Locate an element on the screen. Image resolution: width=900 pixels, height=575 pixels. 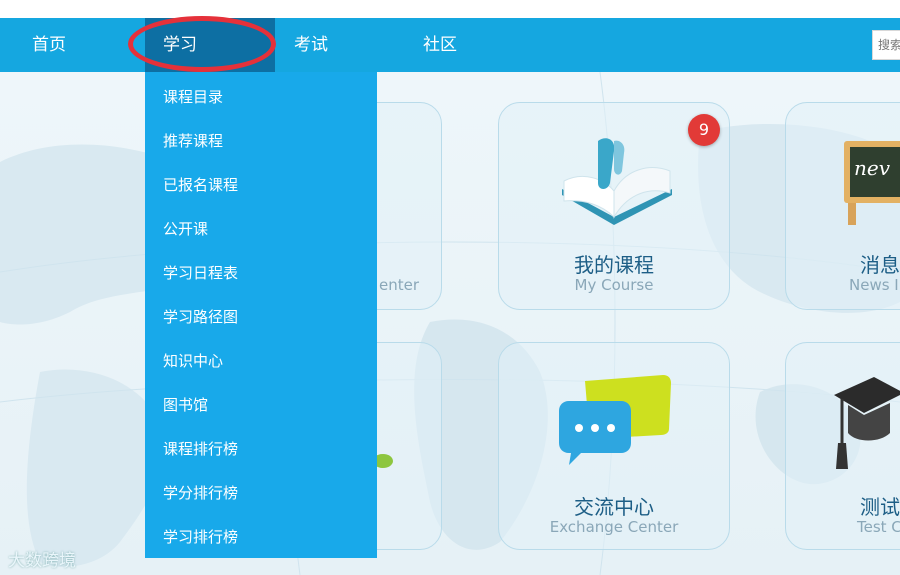
graduation-cap-icon is located at coordinates (867, 423).